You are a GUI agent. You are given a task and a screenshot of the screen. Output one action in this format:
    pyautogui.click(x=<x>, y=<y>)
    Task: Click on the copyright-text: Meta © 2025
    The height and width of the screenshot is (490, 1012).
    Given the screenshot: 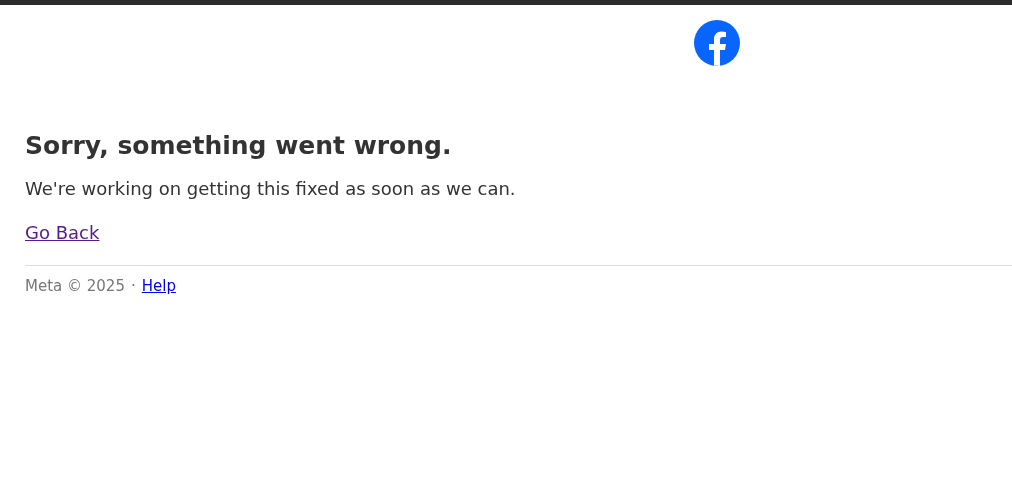 What is the action you would take?
    pyautogui.click(x=75, y=286)
    